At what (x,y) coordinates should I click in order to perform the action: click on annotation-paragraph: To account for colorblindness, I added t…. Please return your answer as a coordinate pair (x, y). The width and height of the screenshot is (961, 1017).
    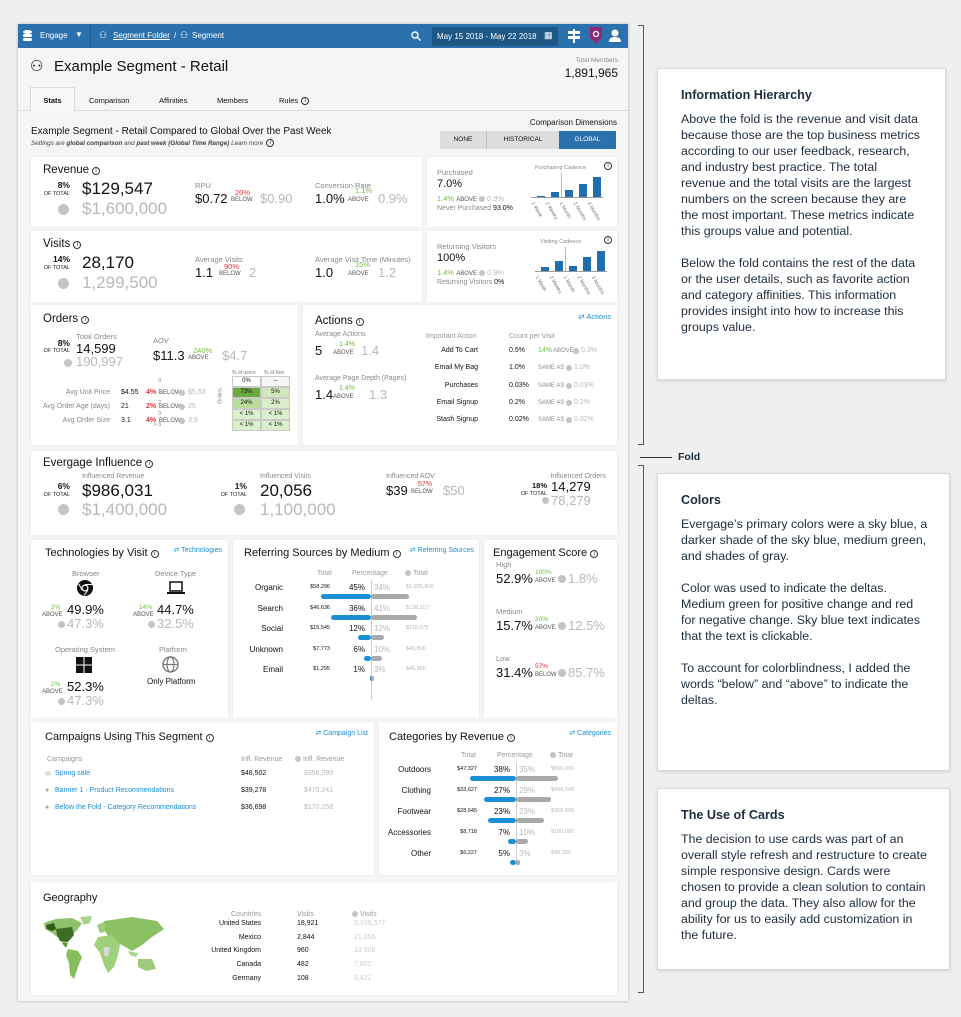
    Looking at the image, I should click on (796, 684).